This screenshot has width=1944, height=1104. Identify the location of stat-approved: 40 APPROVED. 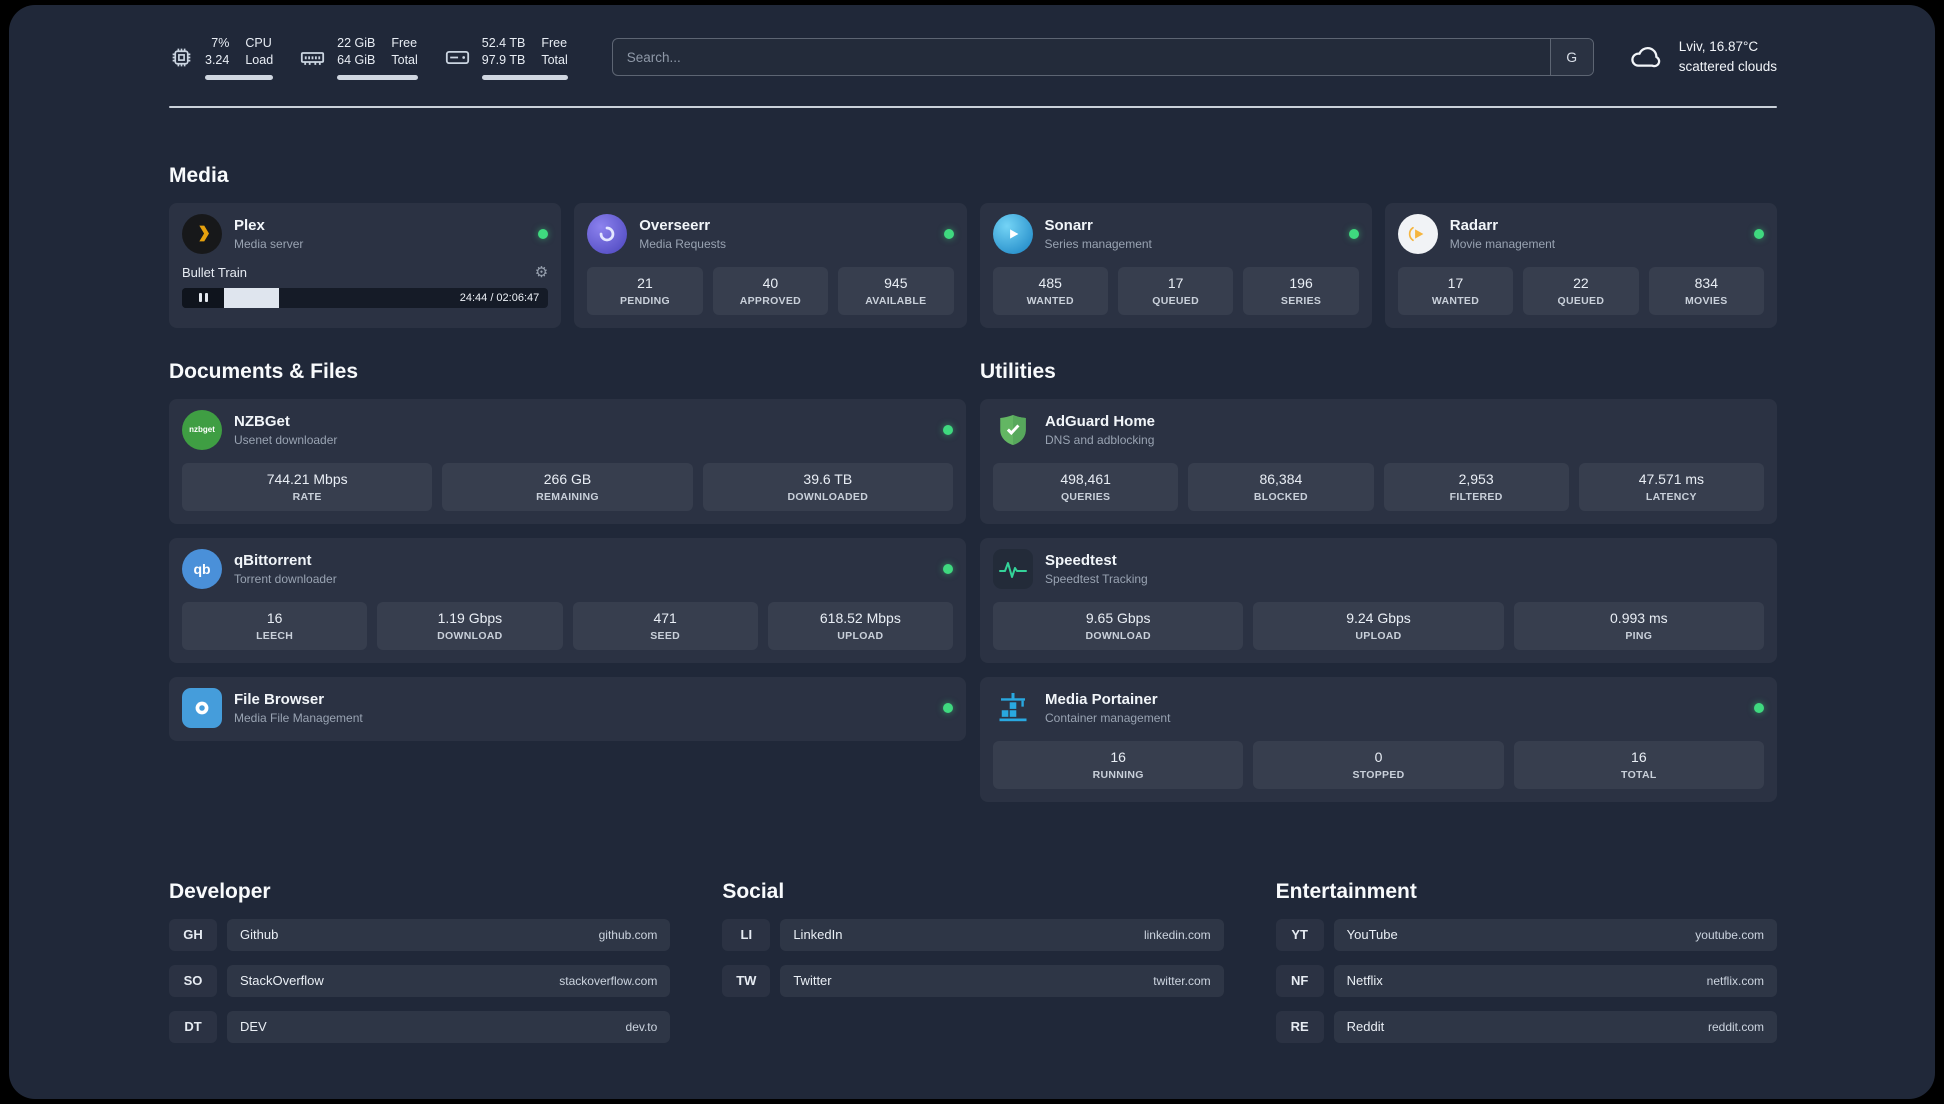
(770, 290).